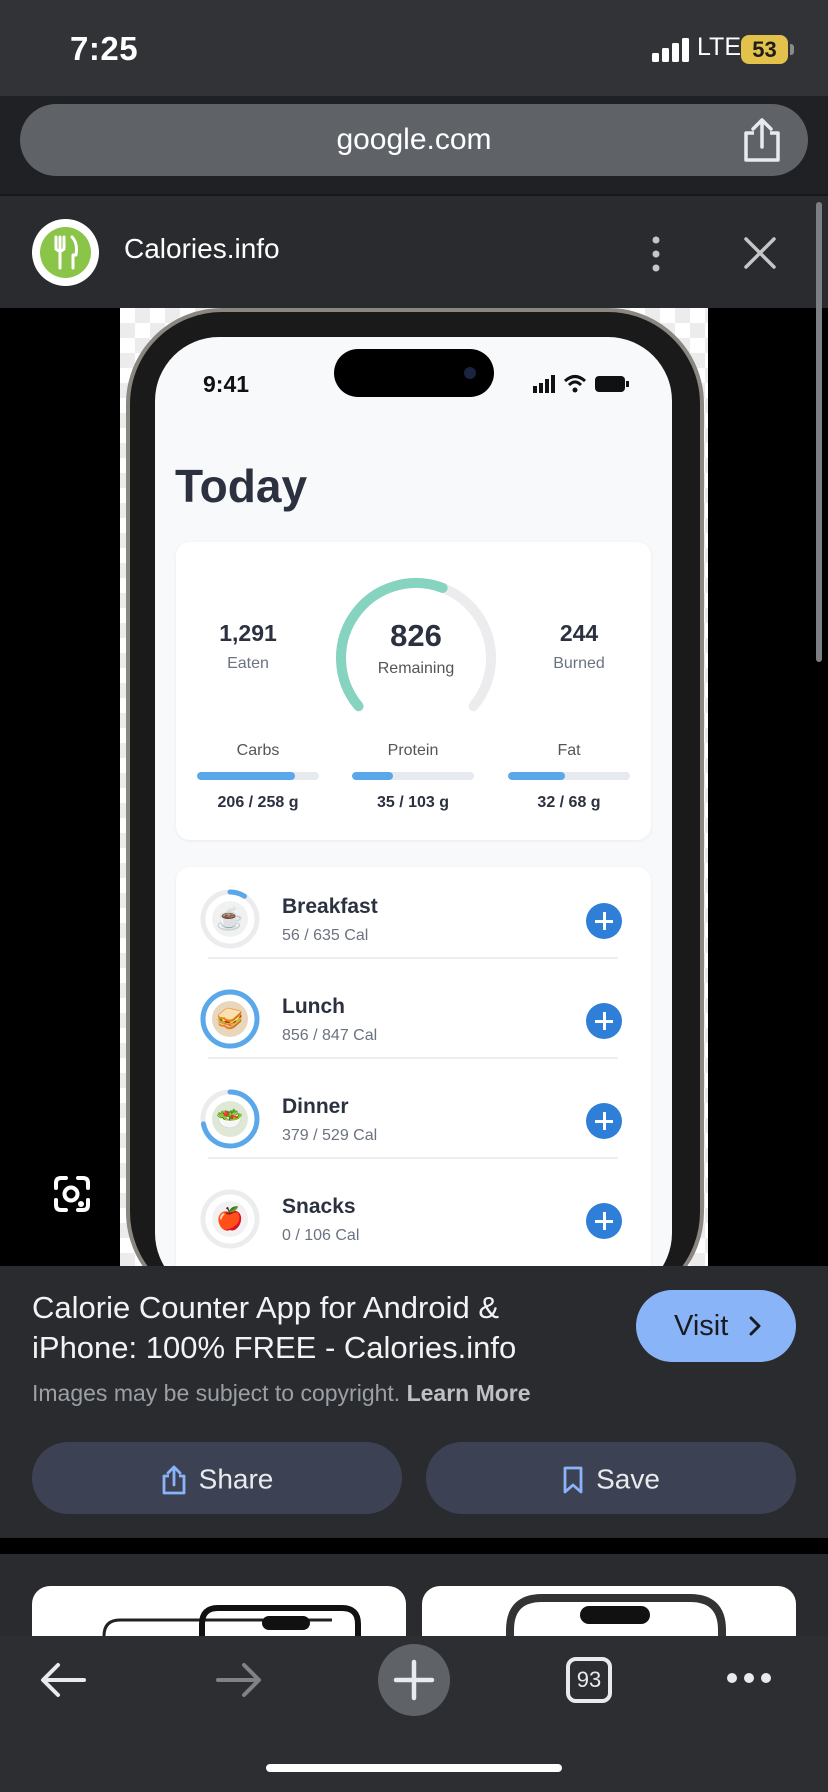 The width and height of the screenshot is (828, 1792). Describe the element at coordinates (413, 1017) in the screenshot. I see `meal-lunch: 🥪 Lunch 856 / 847 Cal` at that location.